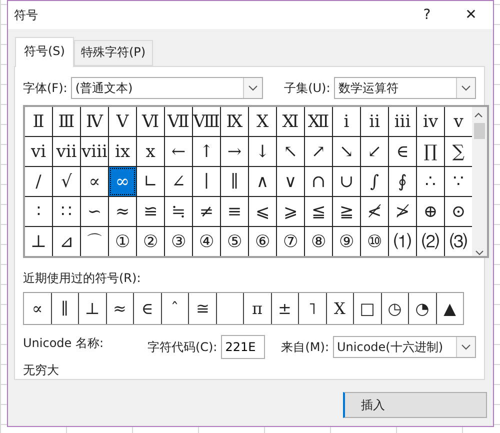 Image resolution: width=500 pixels, height=433 pixels. Describe the element at coordinates (122, 241) in the screenshot. I see `symbol-cell: ①` at that location.